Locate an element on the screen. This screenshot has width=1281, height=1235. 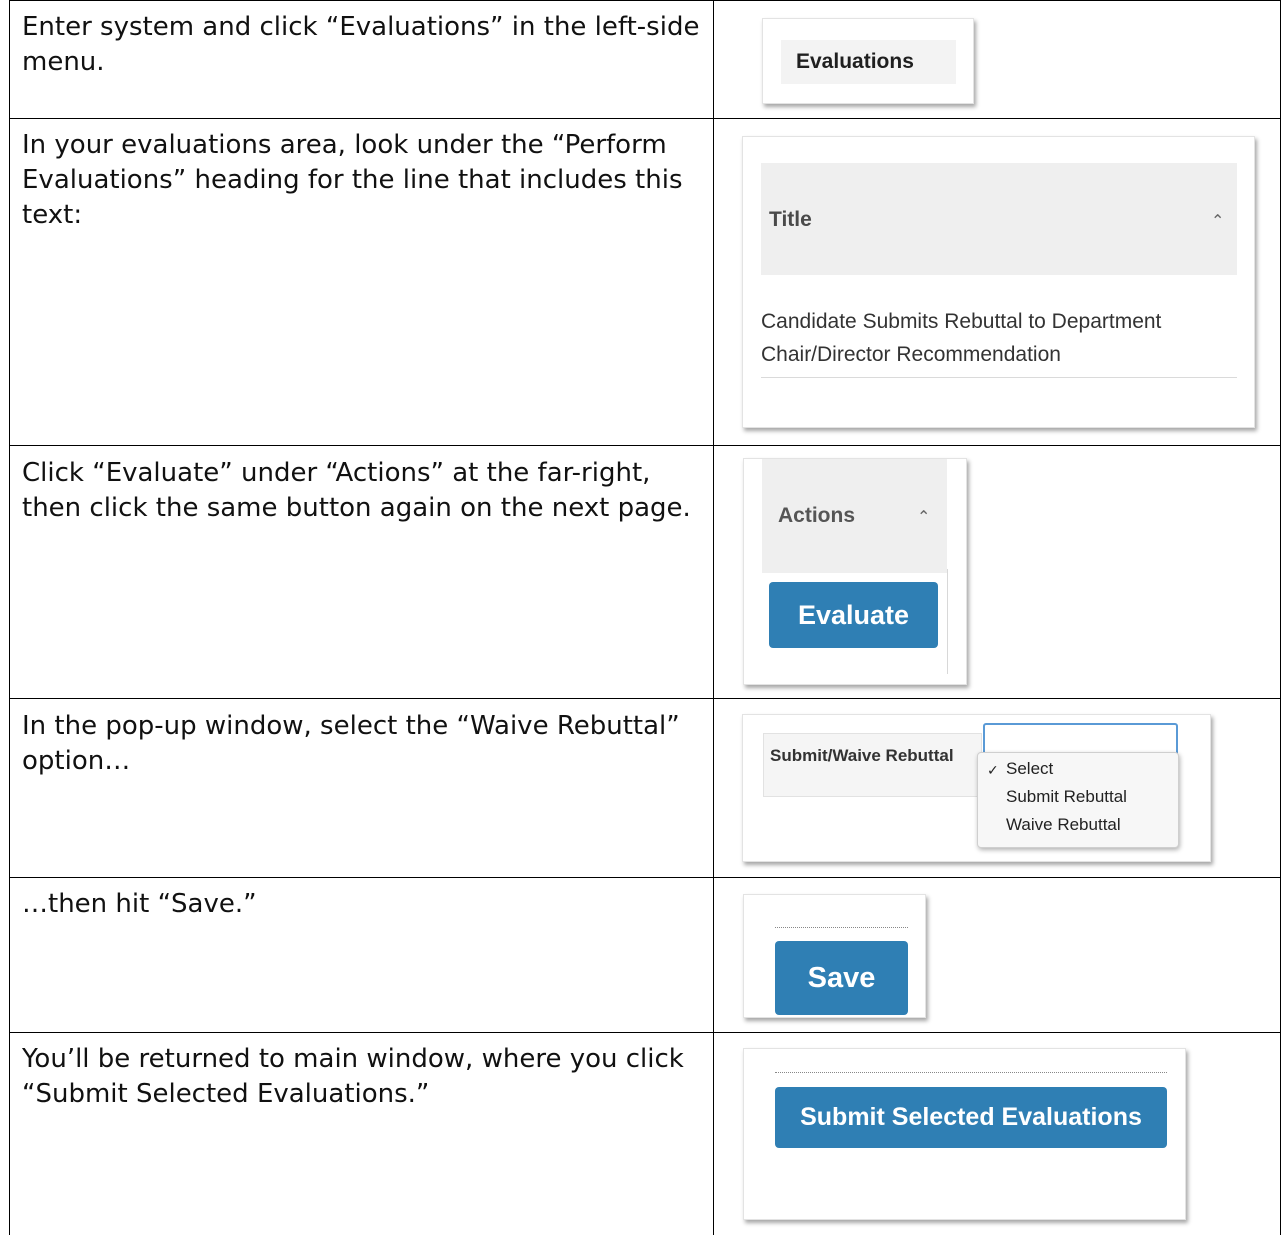
menu-item-evaluations: Evaluations is located at coordinates (868, 62).